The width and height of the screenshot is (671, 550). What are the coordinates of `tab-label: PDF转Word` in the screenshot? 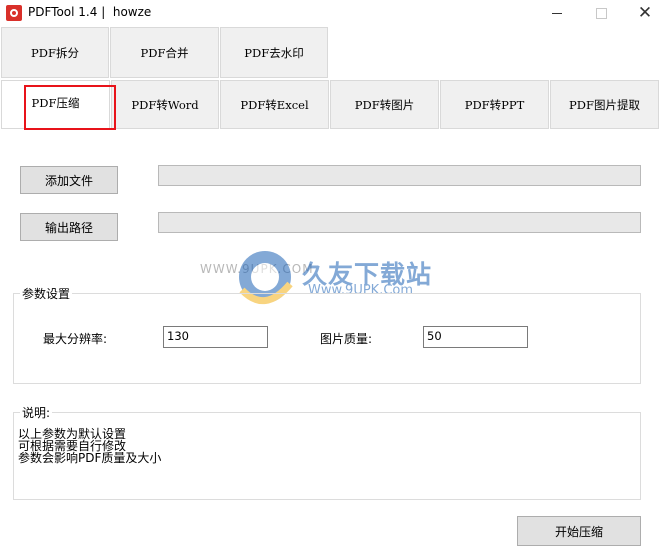 It's located at (165, 104).